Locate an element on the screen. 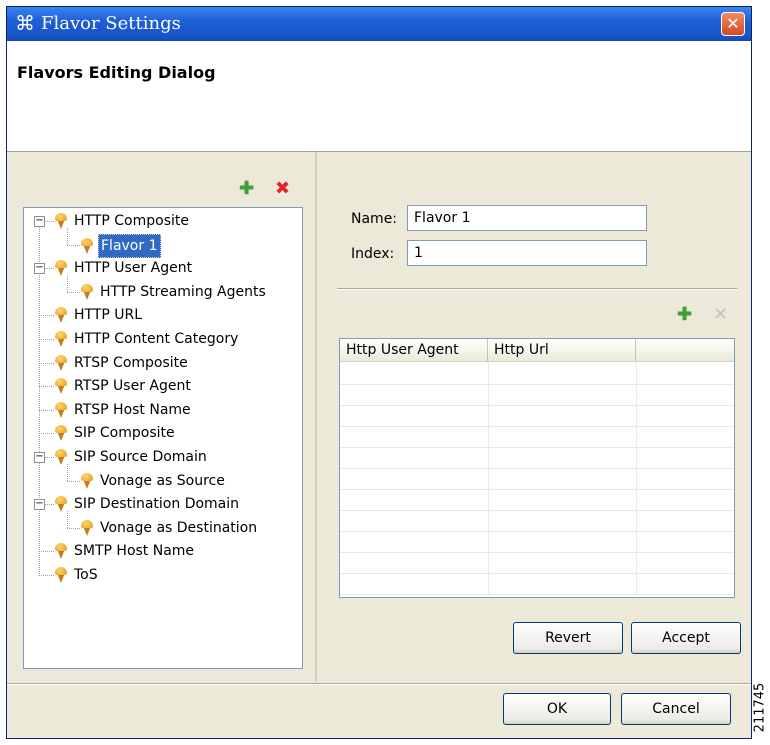 The height and width of the screenshot is (745, 770). tree-node: HTTP User Agent is located at coordinates (124, 268).